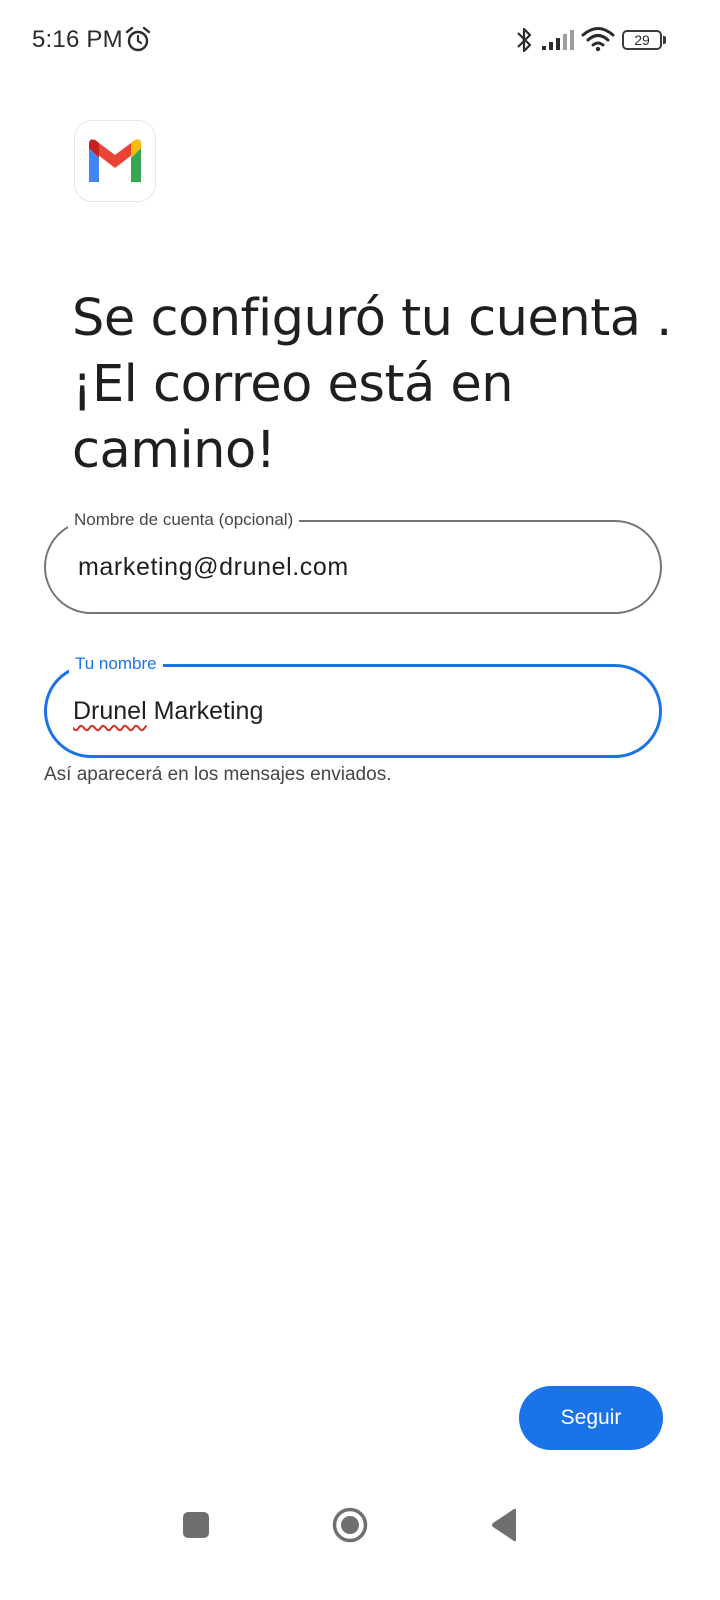  Describe the element at coordinates (598, 39) in the screenshot. I see `wifi-icon` at that location.